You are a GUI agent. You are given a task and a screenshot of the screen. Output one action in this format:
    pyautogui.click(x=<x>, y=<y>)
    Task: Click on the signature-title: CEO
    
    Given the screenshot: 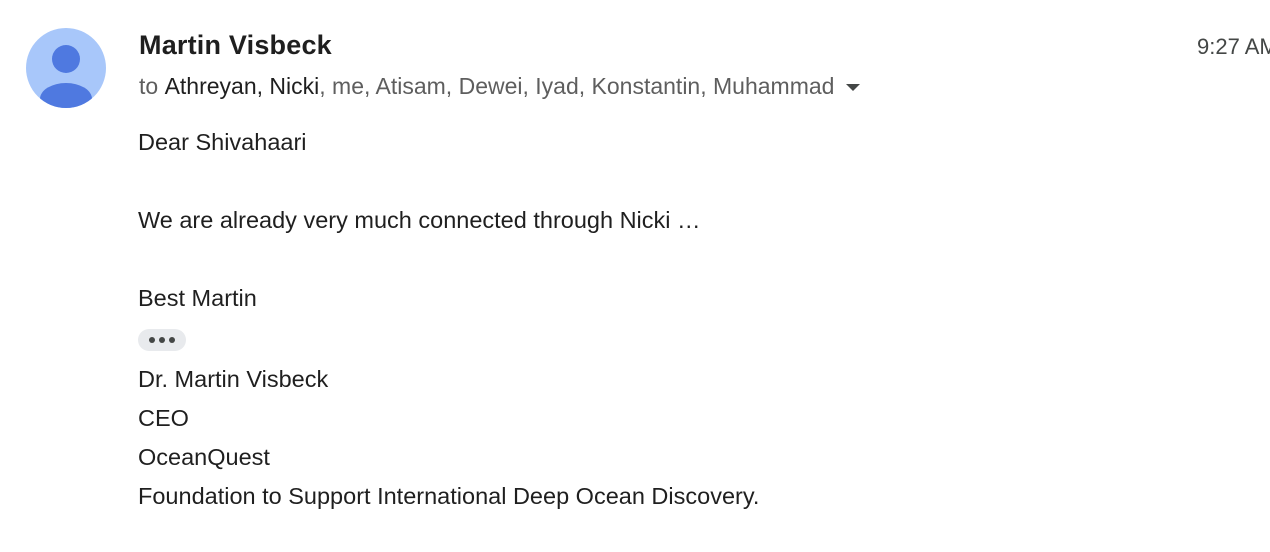 What is the action you would take?
    pyautogui.click(x=163, y=418)
    